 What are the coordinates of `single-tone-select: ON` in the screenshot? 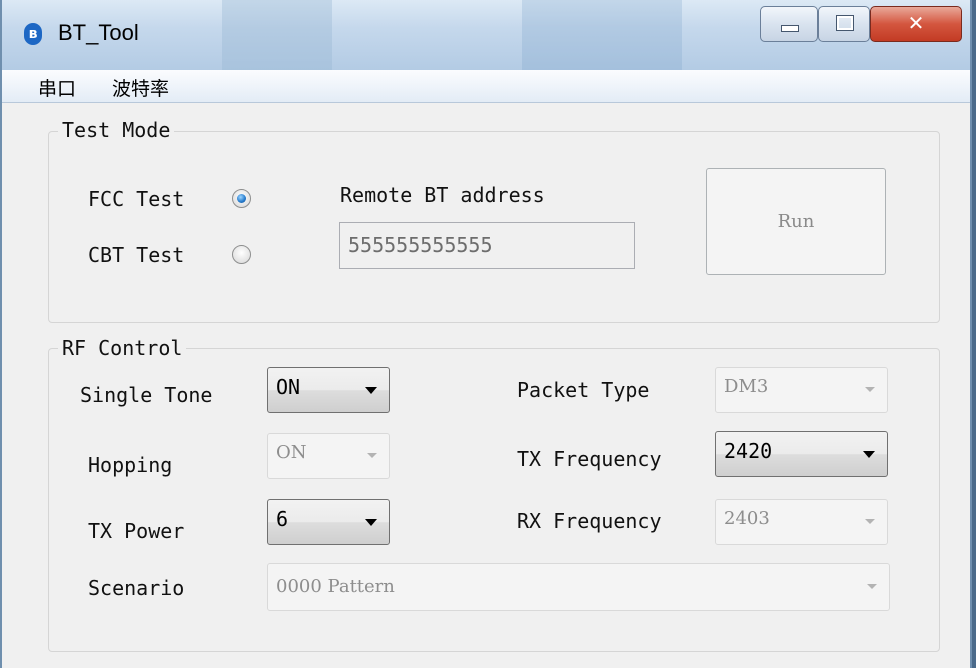 It's located at (328, 390).